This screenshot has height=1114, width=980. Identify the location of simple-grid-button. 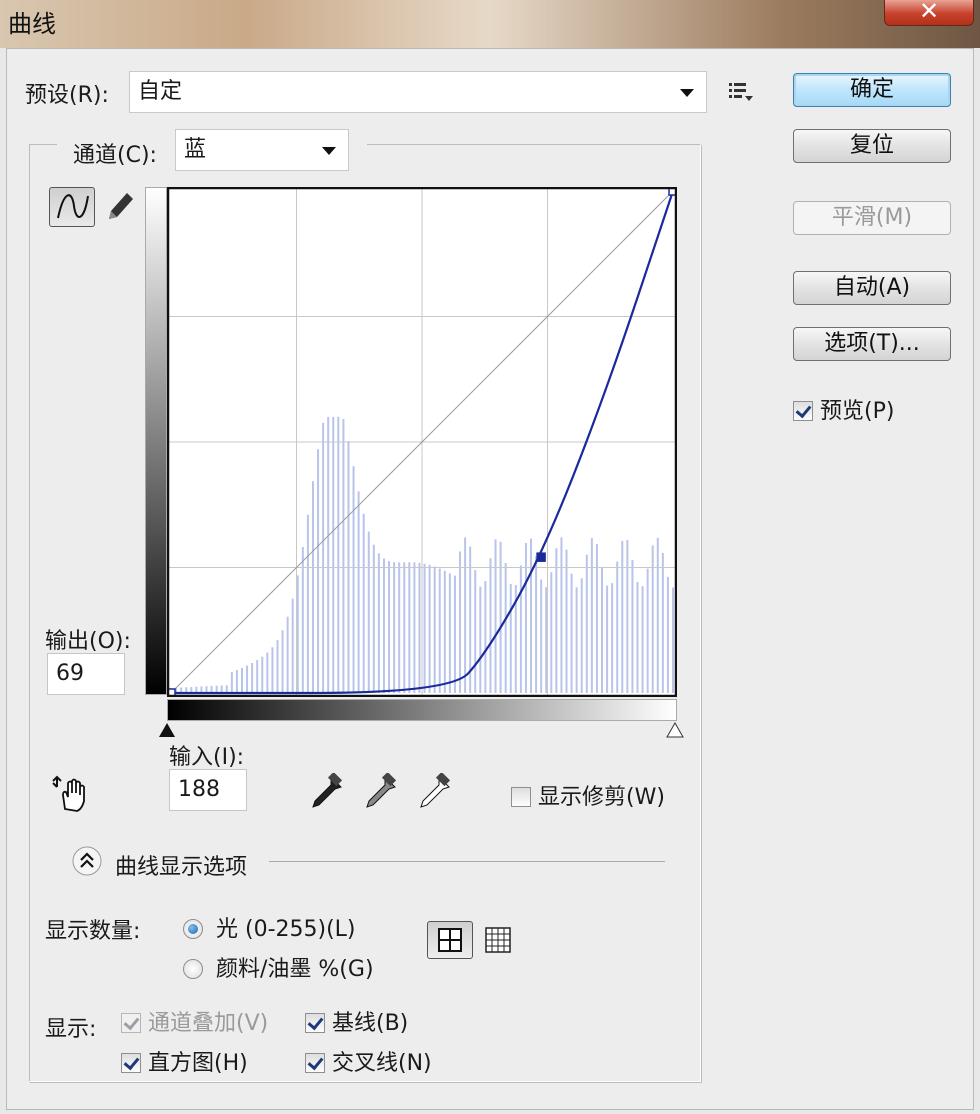
(450, 940).